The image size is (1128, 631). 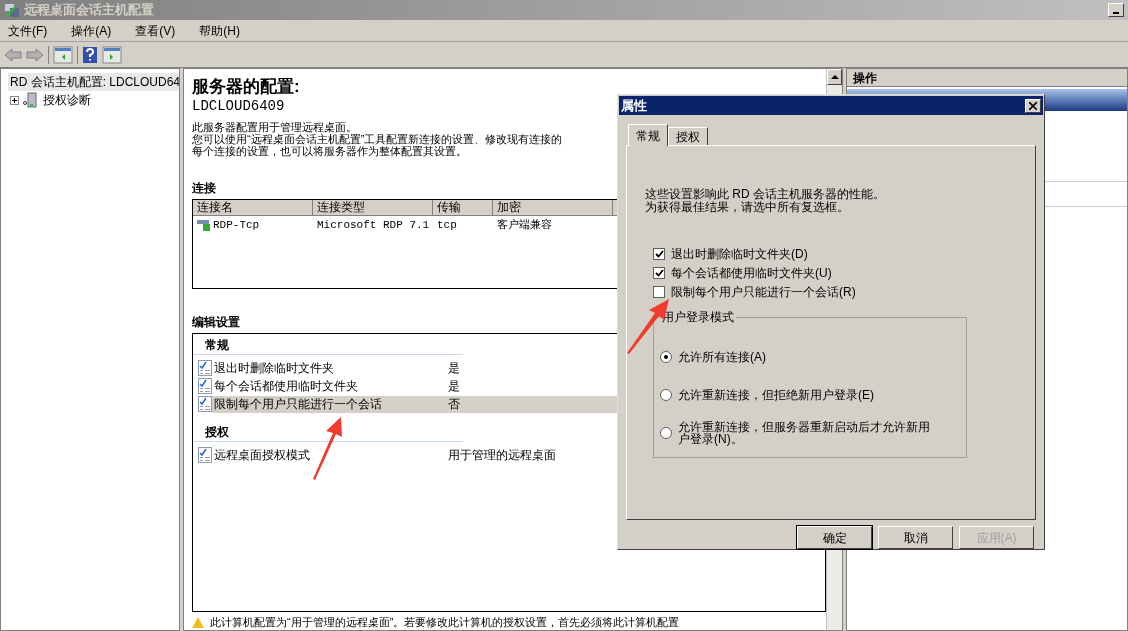 What do you see at coordinates (112, 54) in the screenshot?
I see `action-pane-icon` at bounding box center [112, 54].